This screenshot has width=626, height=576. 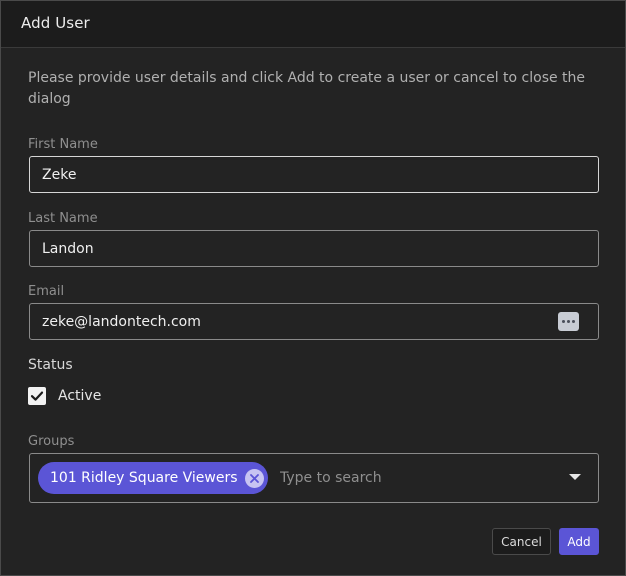 I want to click on first-name-field, so click(x=314, y=174).